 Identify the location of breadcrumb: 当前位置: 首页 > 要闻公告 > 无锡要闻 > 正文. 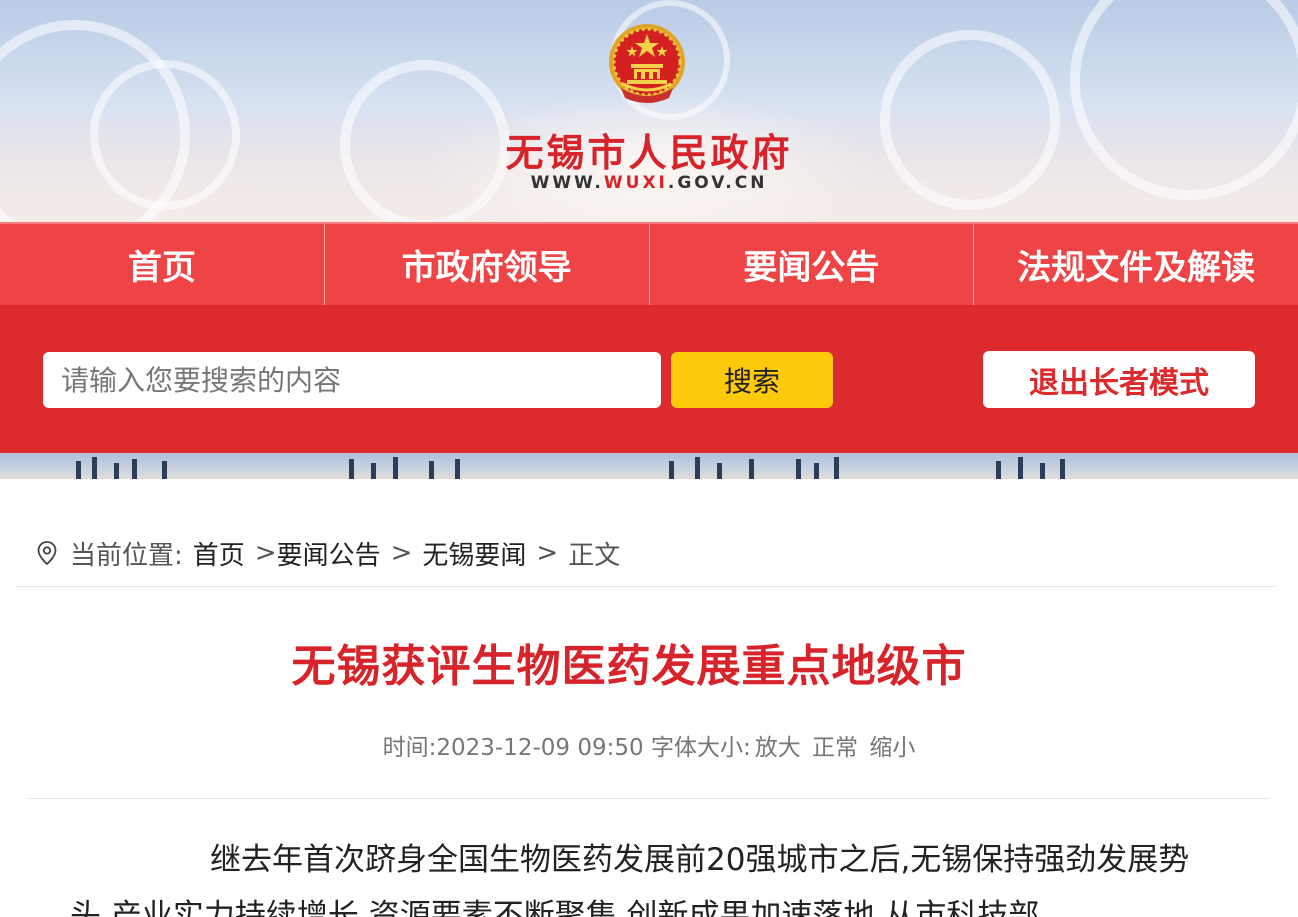
(328, 553).